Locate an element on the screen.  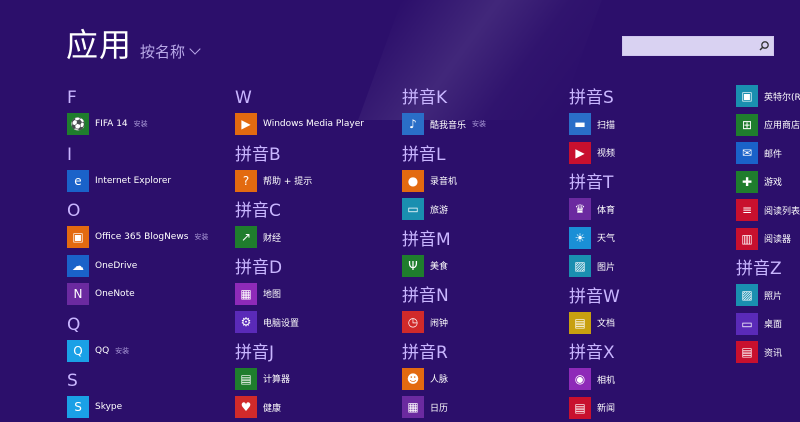
app-item: ≡阅读列表 is located at coordinates (768, 210).